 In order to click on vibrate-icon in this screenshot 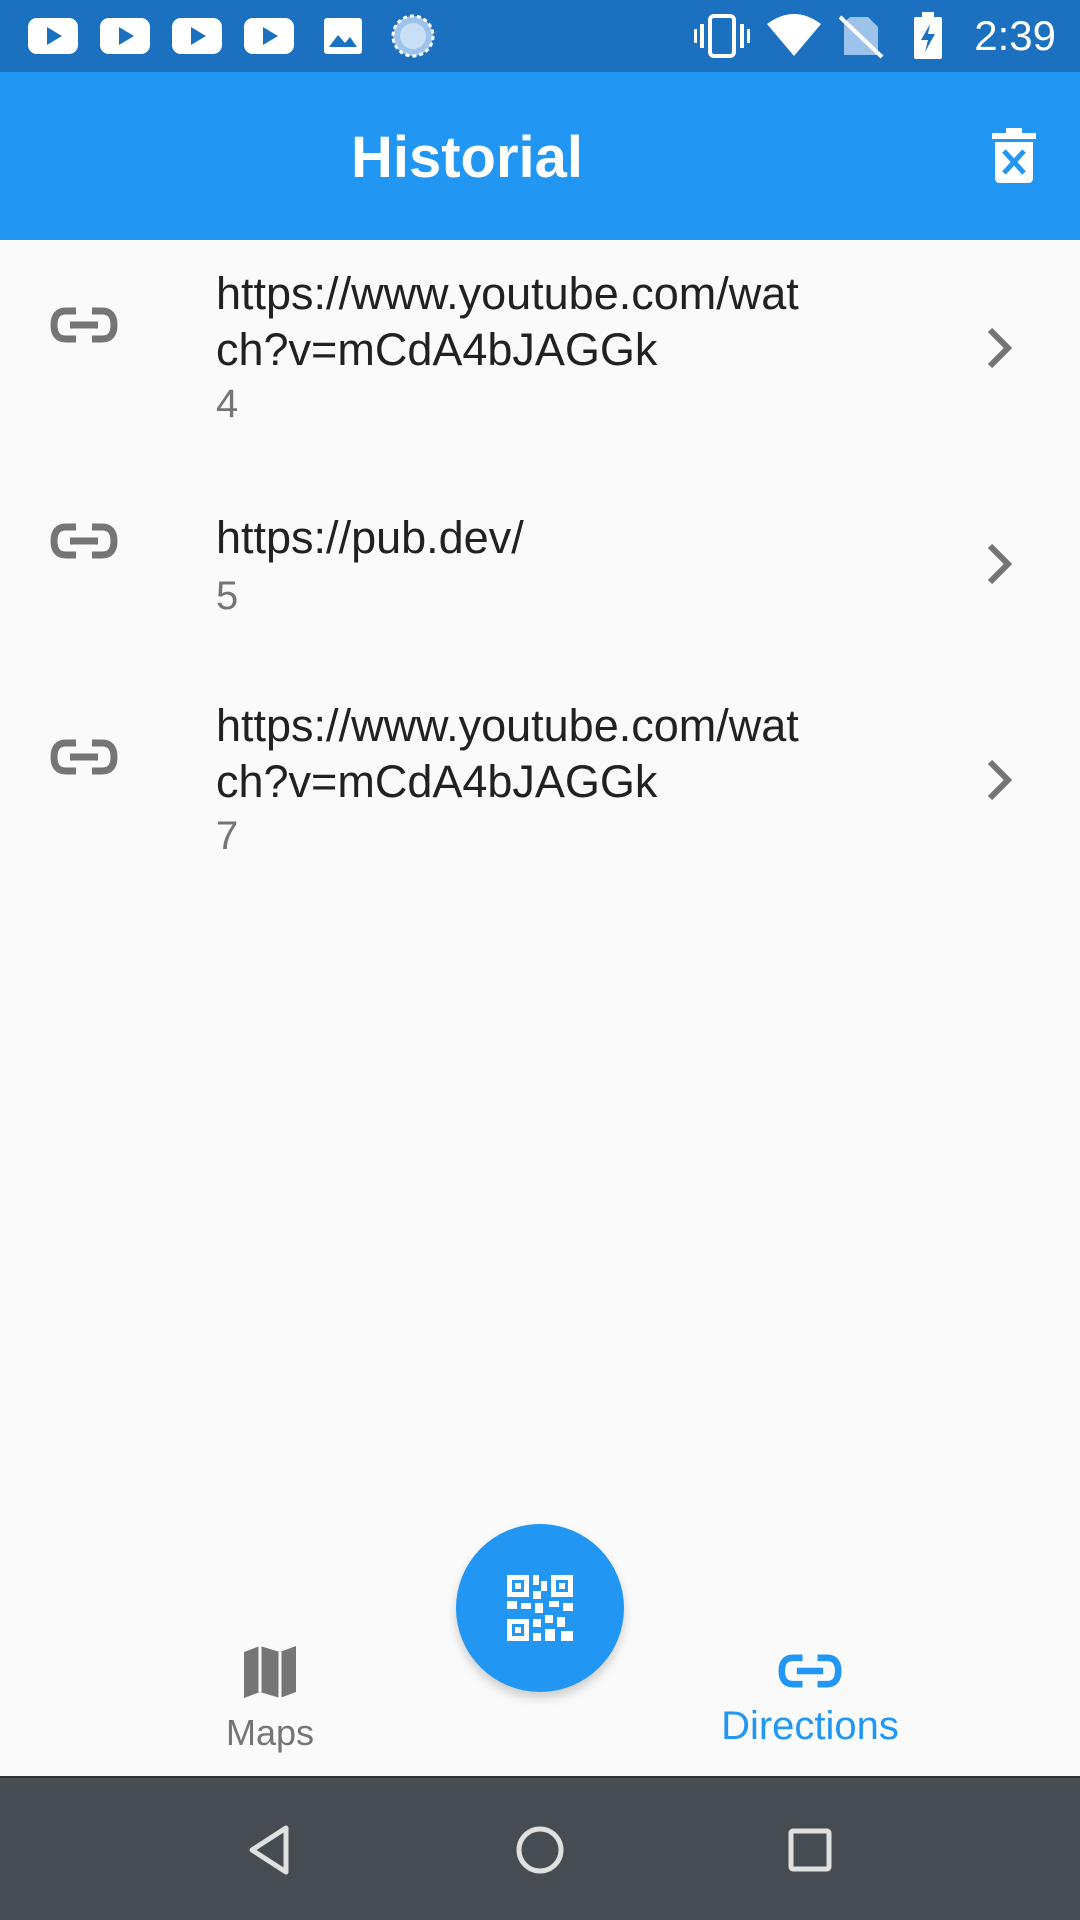, I will do `click(722, 36)`.